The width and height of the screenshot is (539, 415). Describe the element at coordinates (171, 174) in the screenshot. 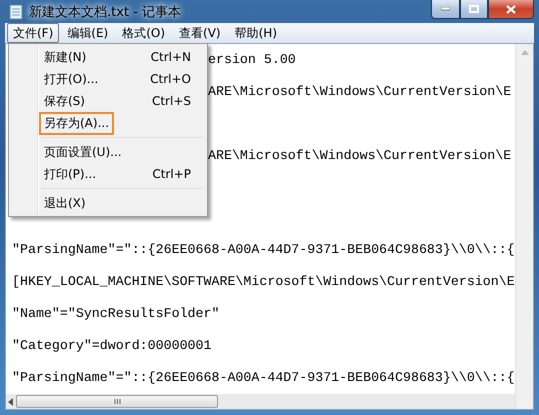

I see `shortcut-label: Ctrl+P` at that location.